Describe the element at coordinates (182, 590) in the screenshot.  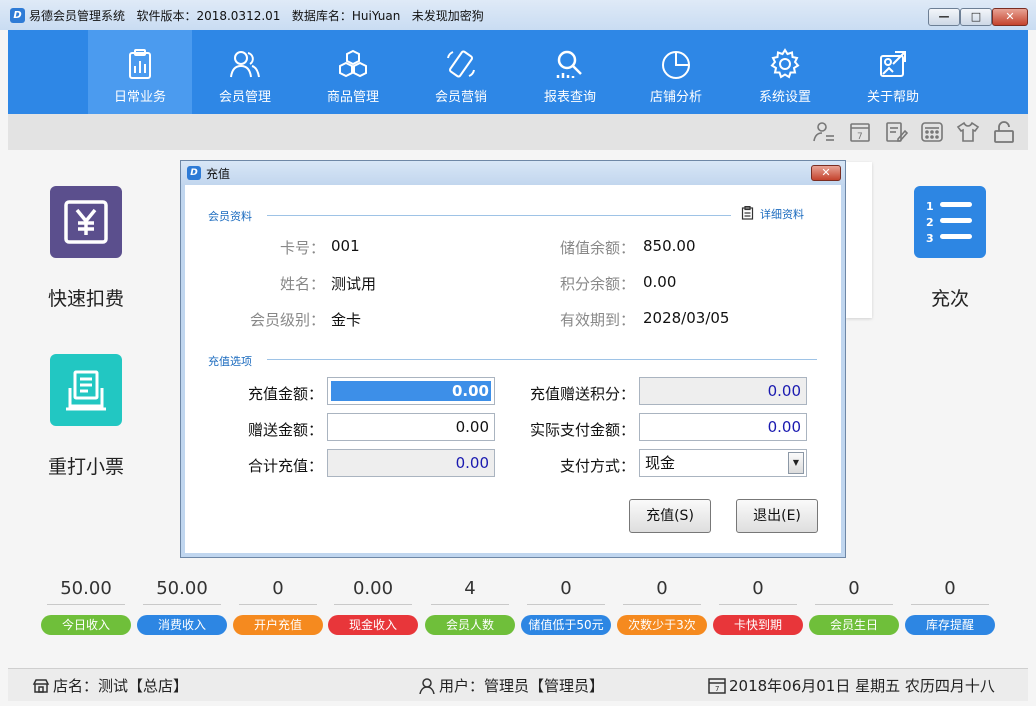
I see `stat-value: 50.00` at that location.